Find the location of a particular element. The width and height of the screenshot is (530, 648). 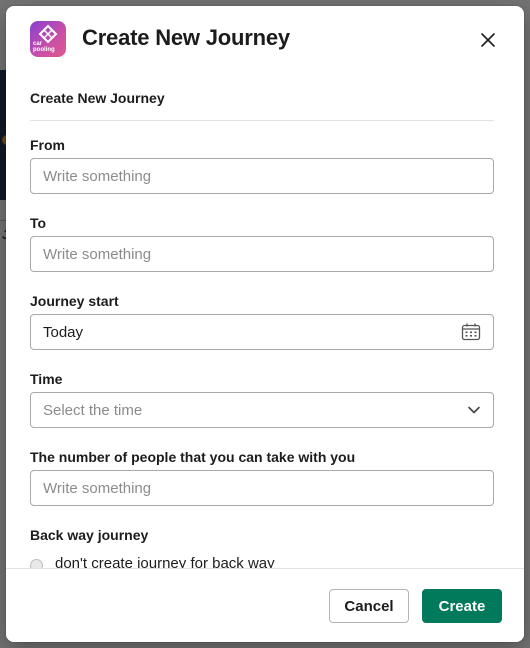

close-button is located at coordinates (488, 40).